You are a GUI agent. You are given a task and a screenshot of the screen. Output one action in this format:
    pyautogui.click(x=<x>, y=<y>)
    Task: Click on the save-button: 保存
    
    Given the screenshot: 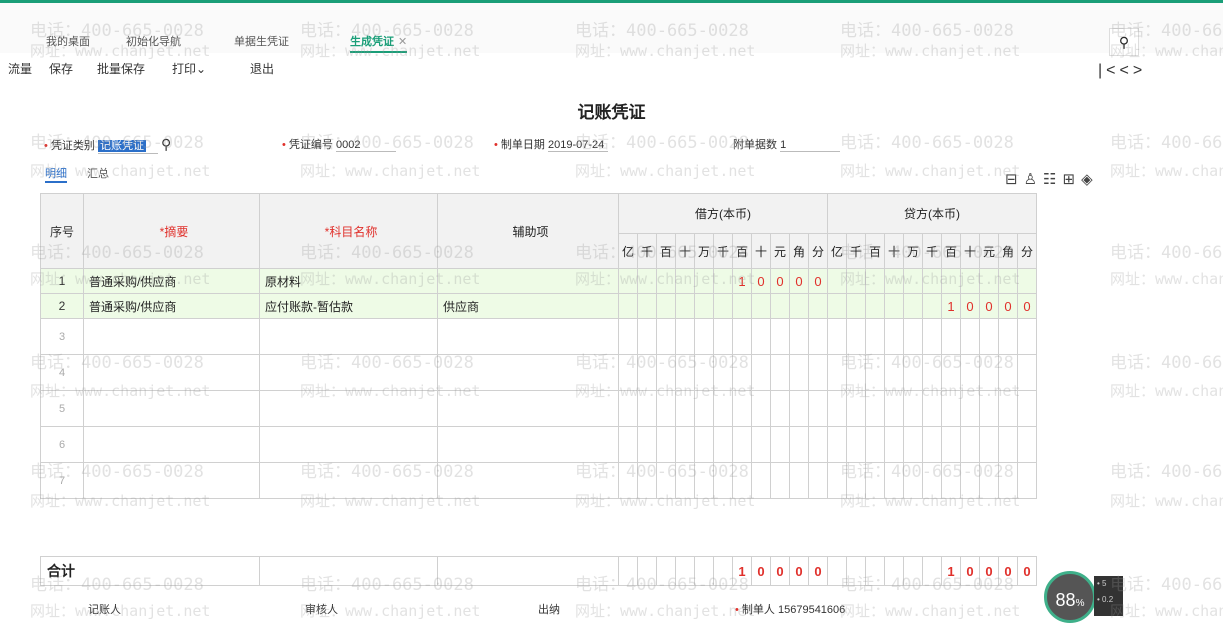 What is the action you would take?
    pyautogui.click(x=61, y=68)
    